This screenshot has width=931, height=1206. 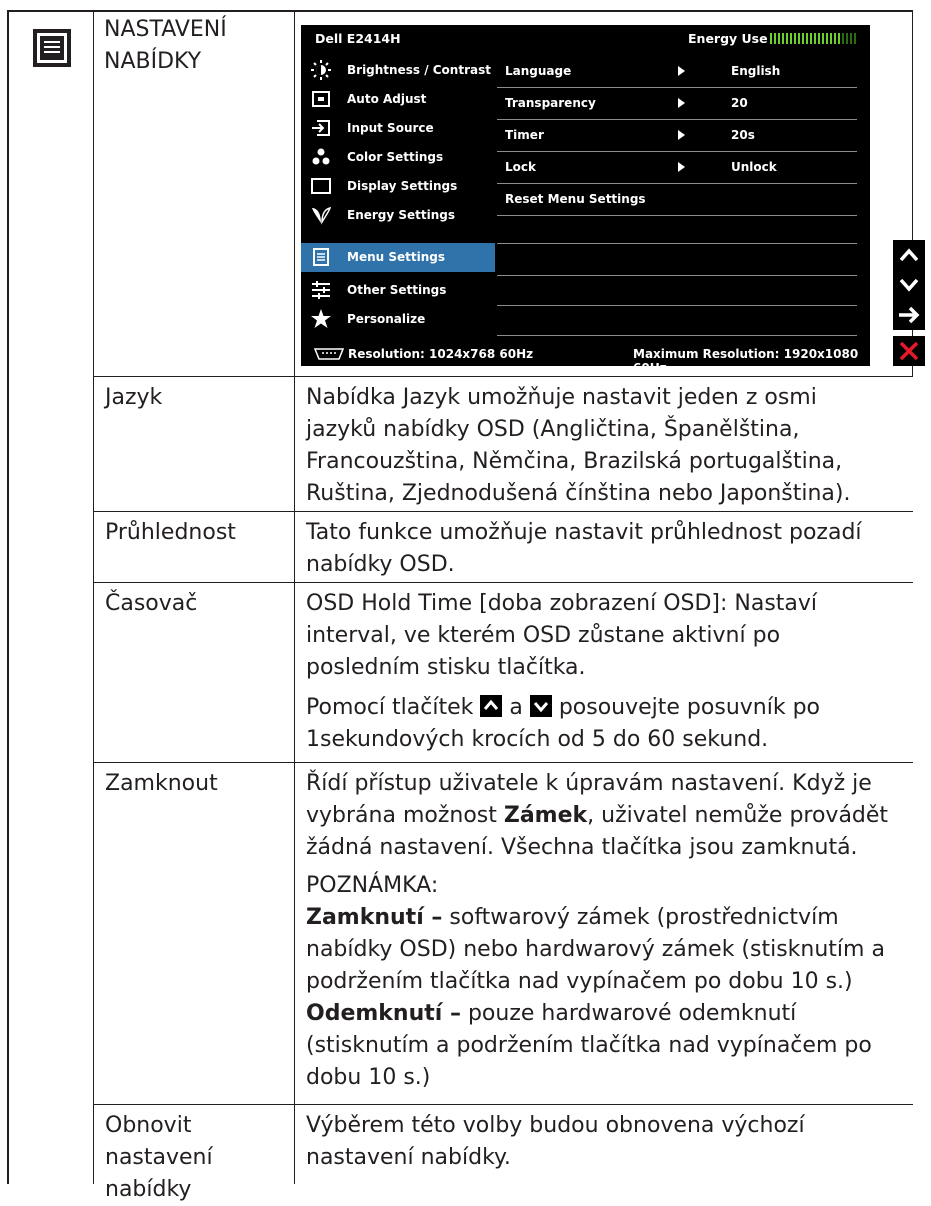 What do you see at coordinates (321, 156) in the screenshot?
I see `color-settings-icon` at bounding box center [321, 156].